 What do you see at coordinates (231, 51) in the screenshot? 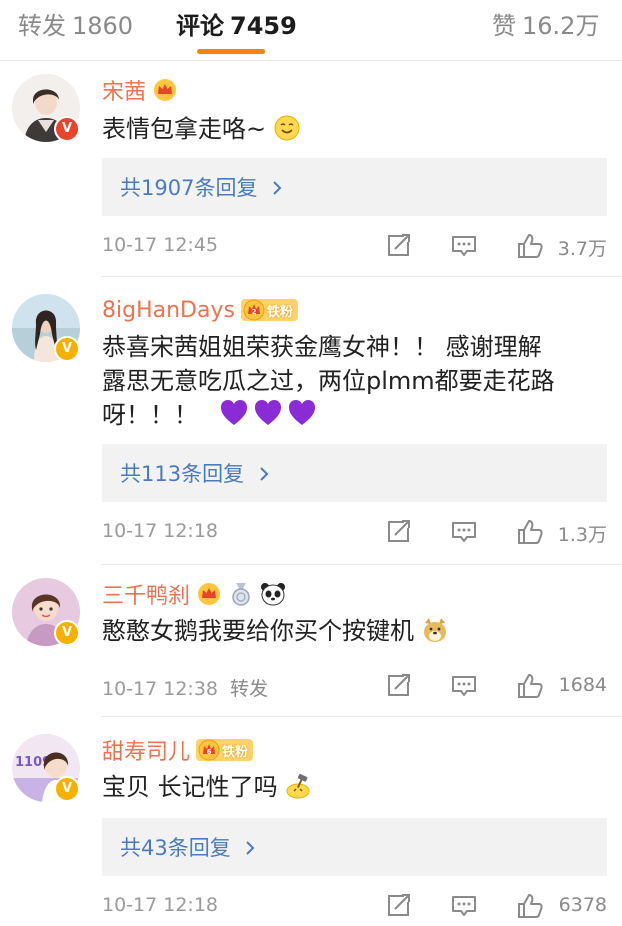
I see `active-tab-indicator` at bounding box center [231, 51].